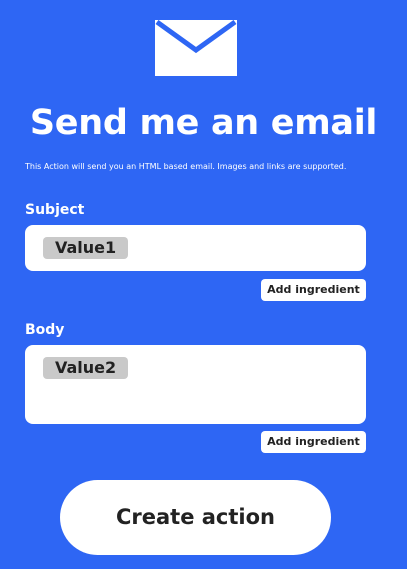 This screenshot has height=569, width=407. I want to click on subject-ingredient-pill: Value1, so click(86, 248).